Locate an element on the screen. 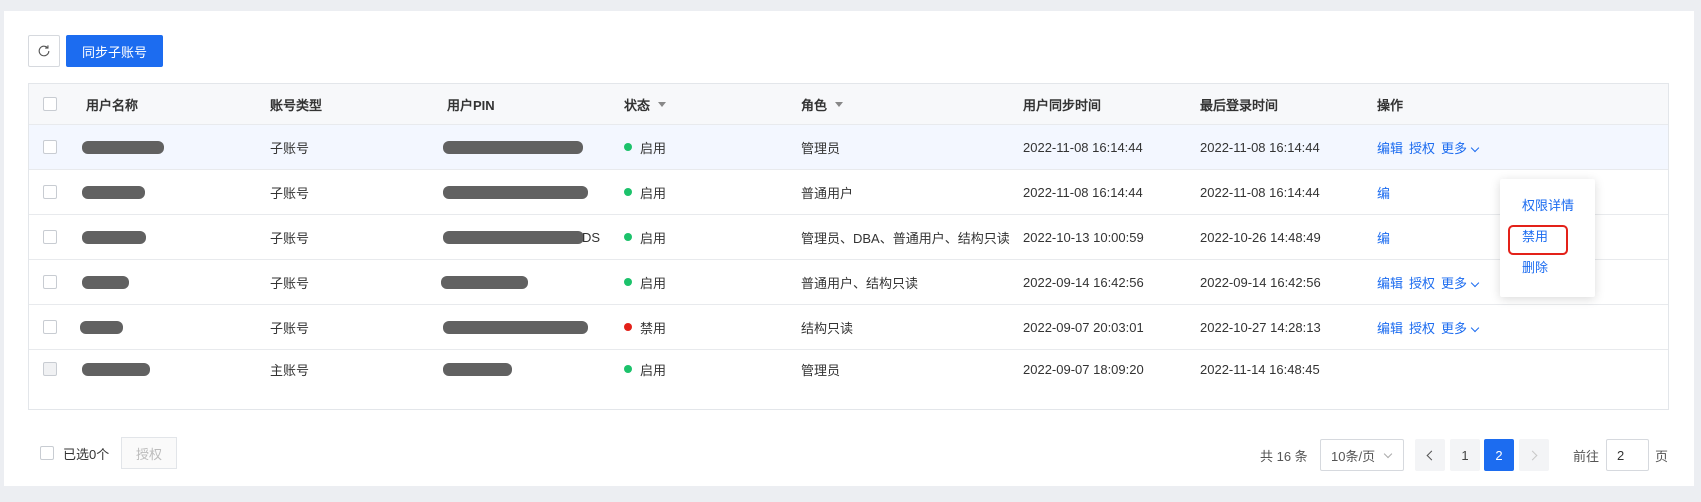 The height and width of the screenshot is (502, 1701). chevron-right-icon is located at coordinates (1532, 455).